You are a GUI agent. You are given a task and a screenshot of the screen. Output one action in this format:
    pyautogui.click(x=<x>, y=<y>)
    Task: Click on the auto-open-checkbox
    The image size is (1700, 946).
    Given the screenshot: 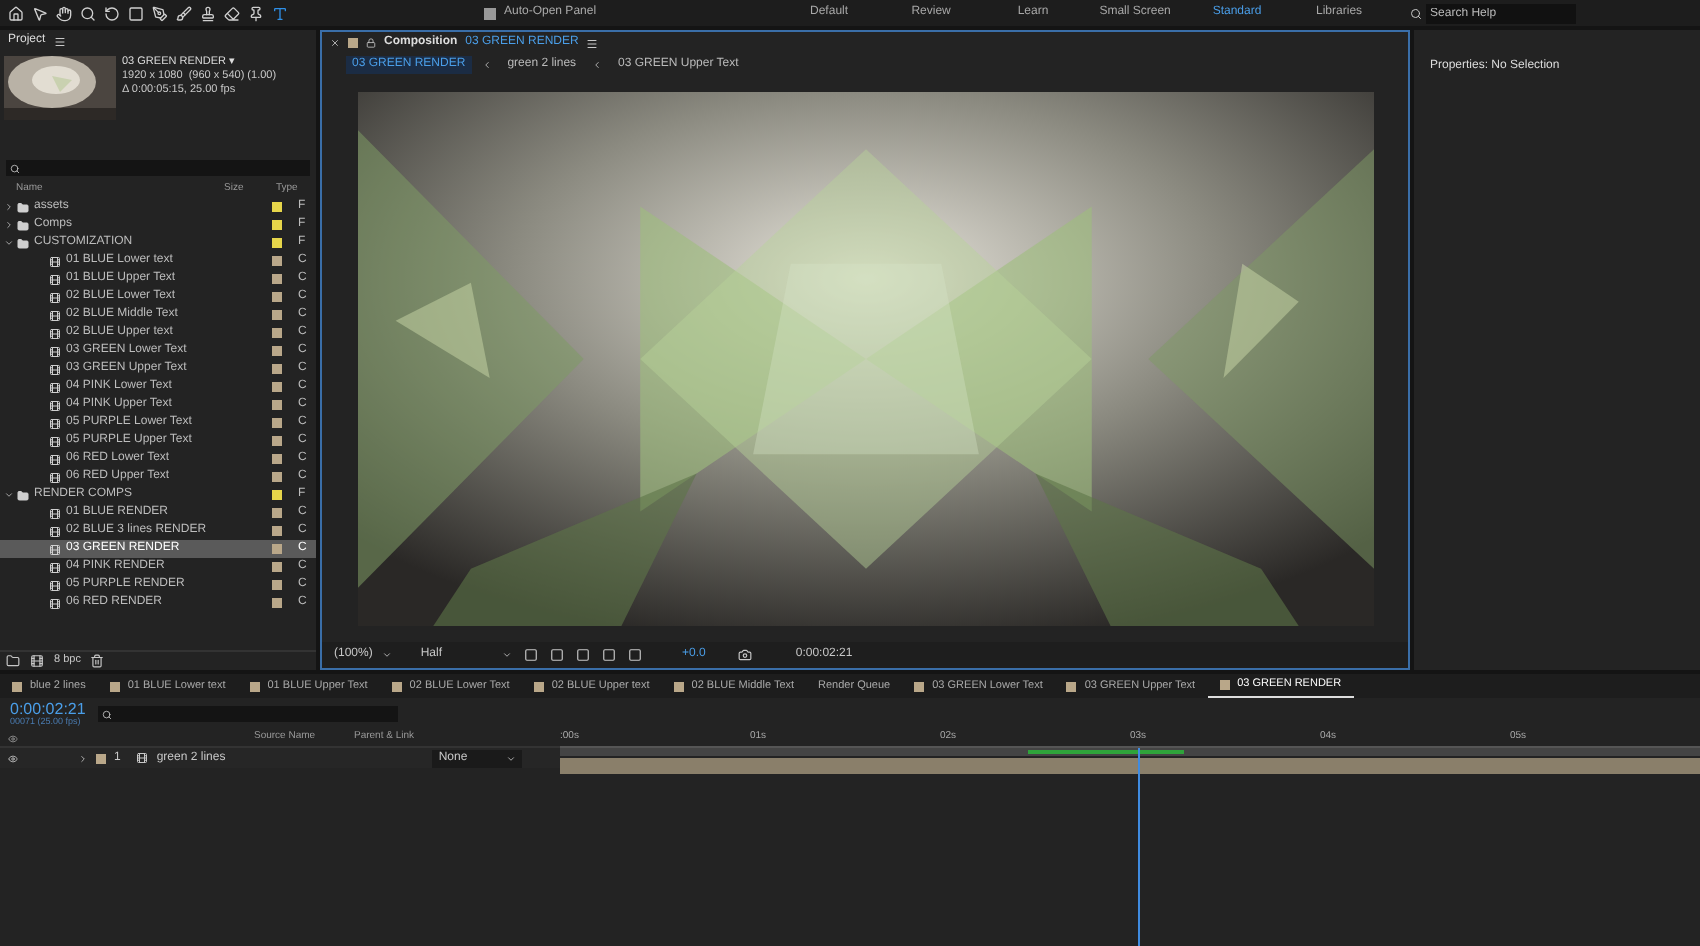 What is the action you would take?
    pyautogui.click(x=490, y=13)
    